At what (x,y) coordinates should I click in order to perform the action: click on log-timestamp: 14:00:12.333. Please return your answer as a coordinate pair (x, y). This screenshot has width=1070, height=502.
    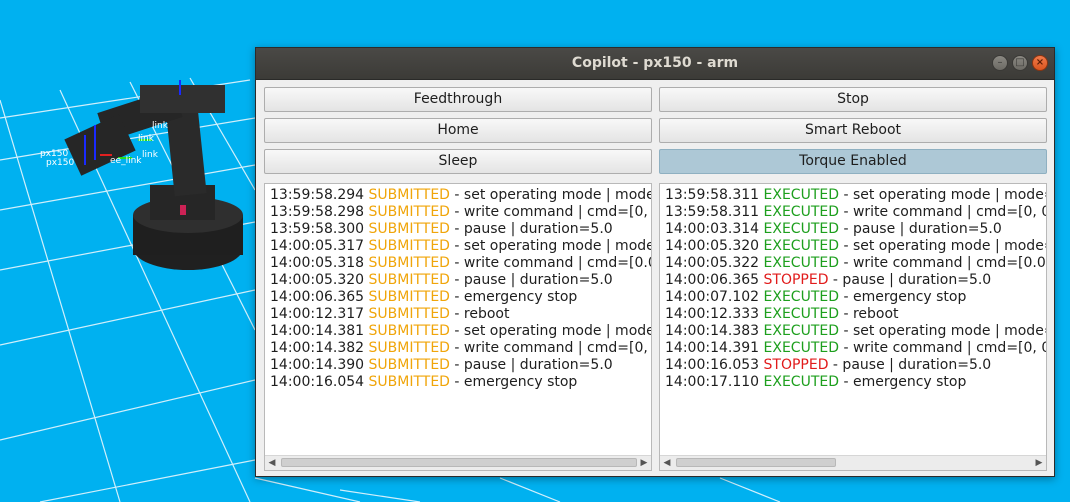
    Looking at the image, I should click on (712, 314).